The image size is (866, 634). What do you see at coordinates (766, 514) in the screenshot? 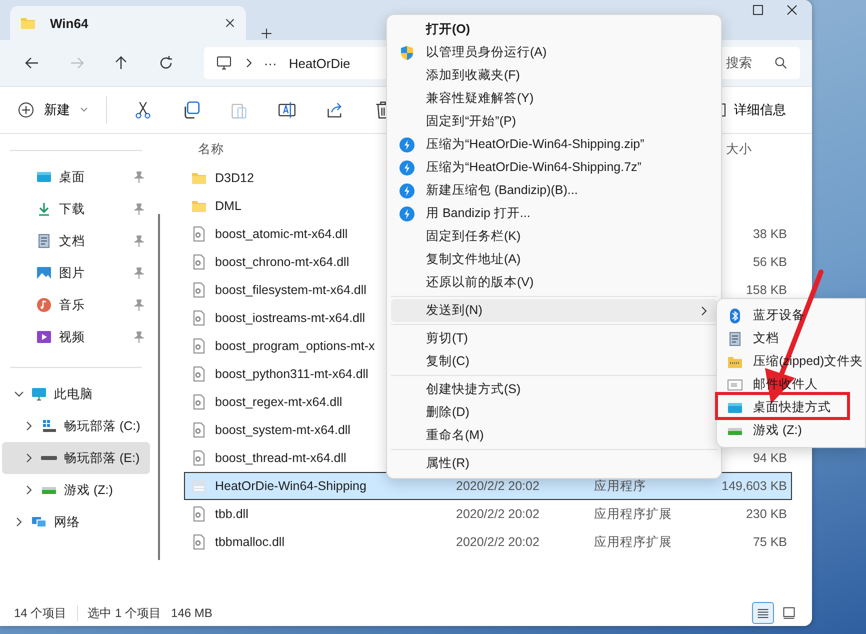
I see `file-size: 230 KB` at bounding box center [766, 514].